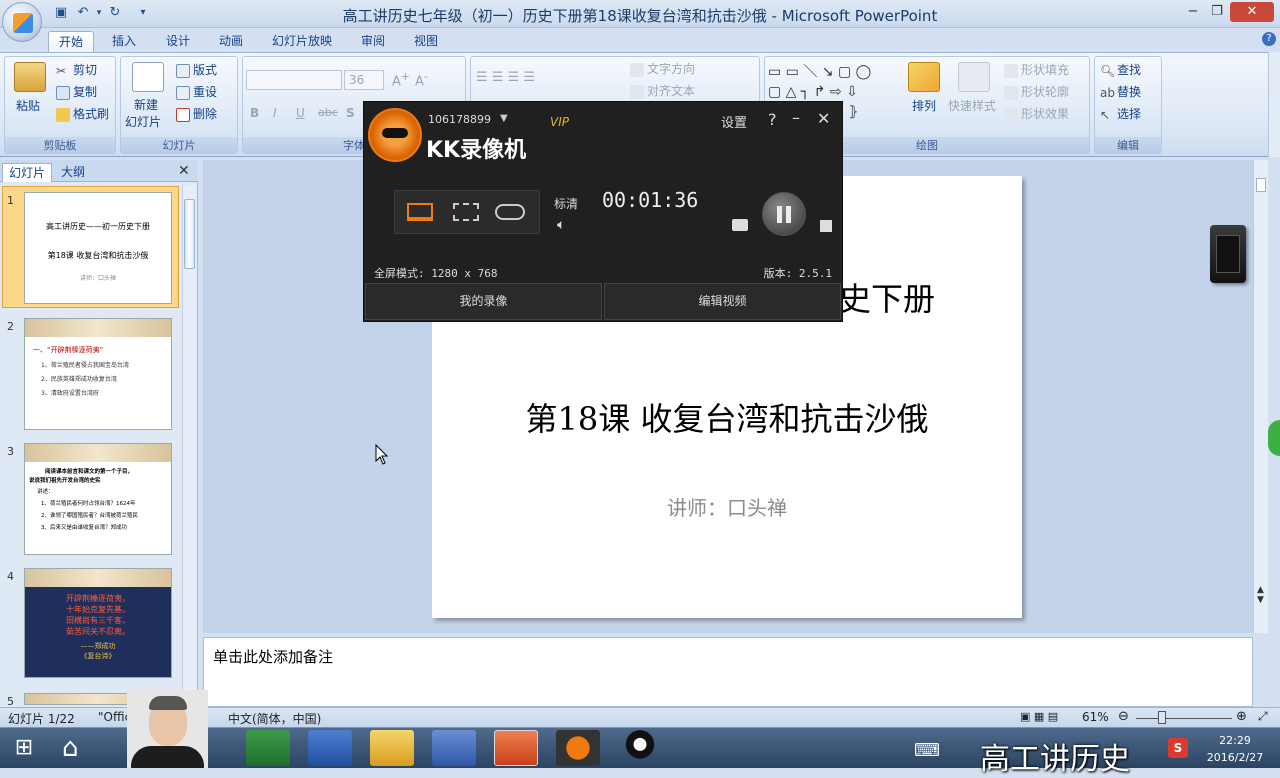 This screenshot has height=778, width=1280. I want to click on align-text-button: 对齐文本, so click(662, 90).